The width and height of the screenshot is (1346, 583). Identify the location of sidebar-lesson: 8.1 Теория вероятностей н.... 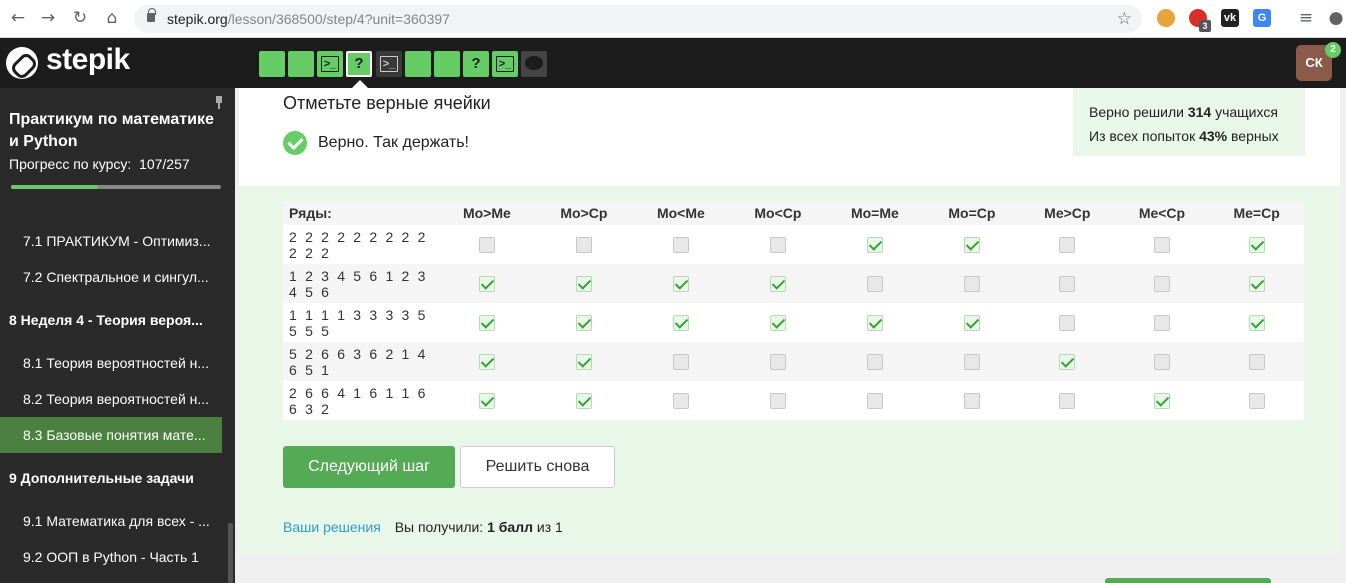
(111, 363).